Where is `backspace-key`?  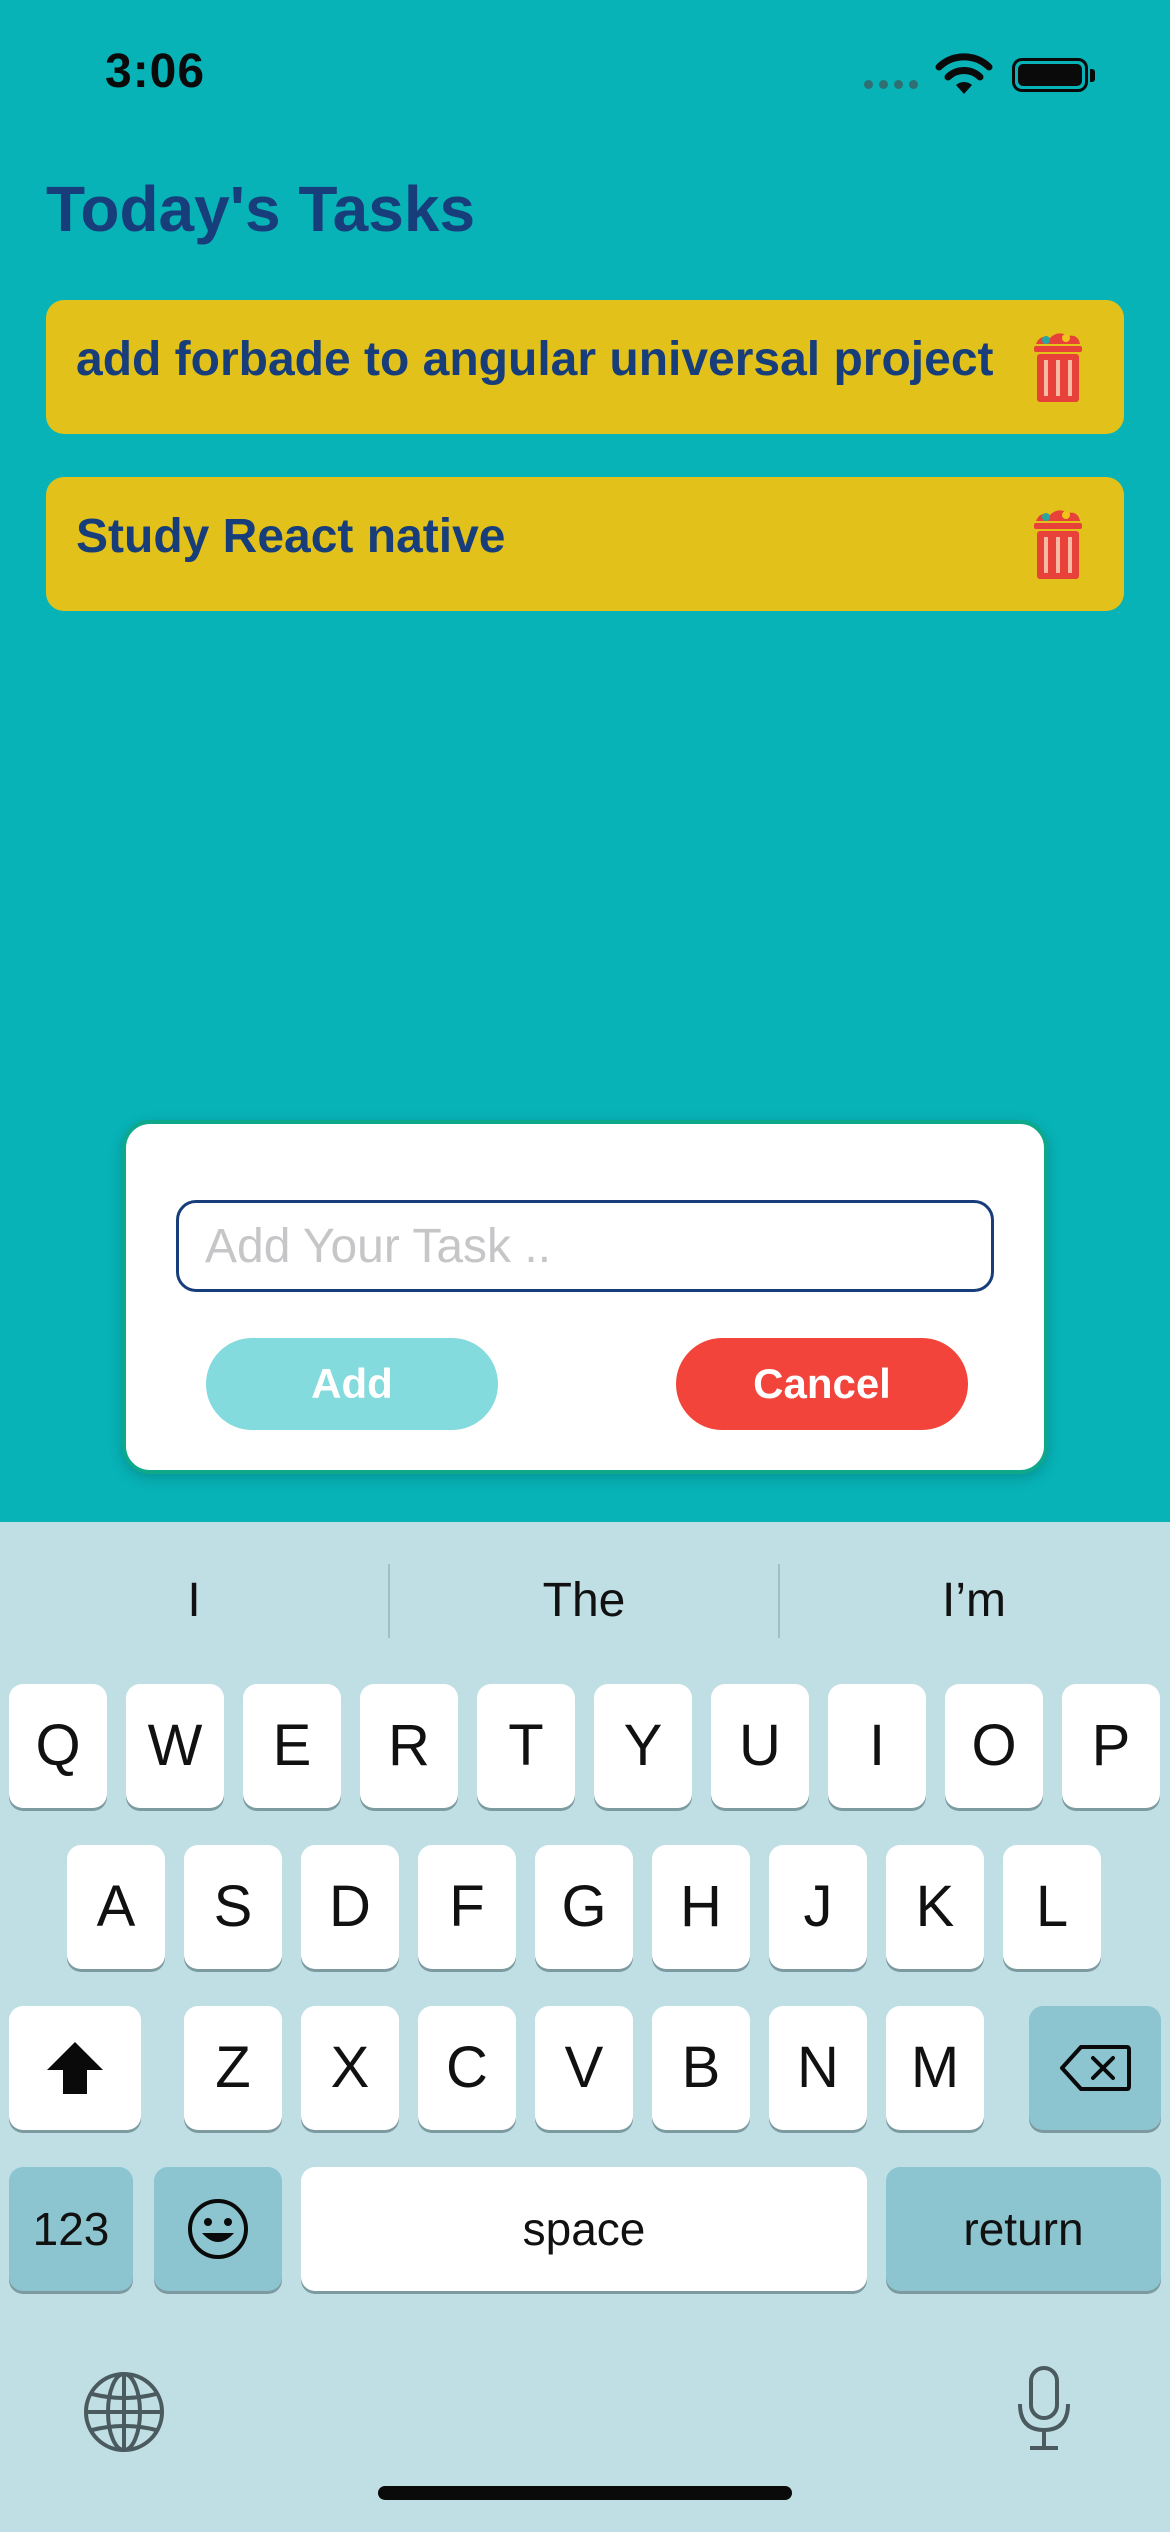 backspace-key is located at coordinates (1095, 2068).